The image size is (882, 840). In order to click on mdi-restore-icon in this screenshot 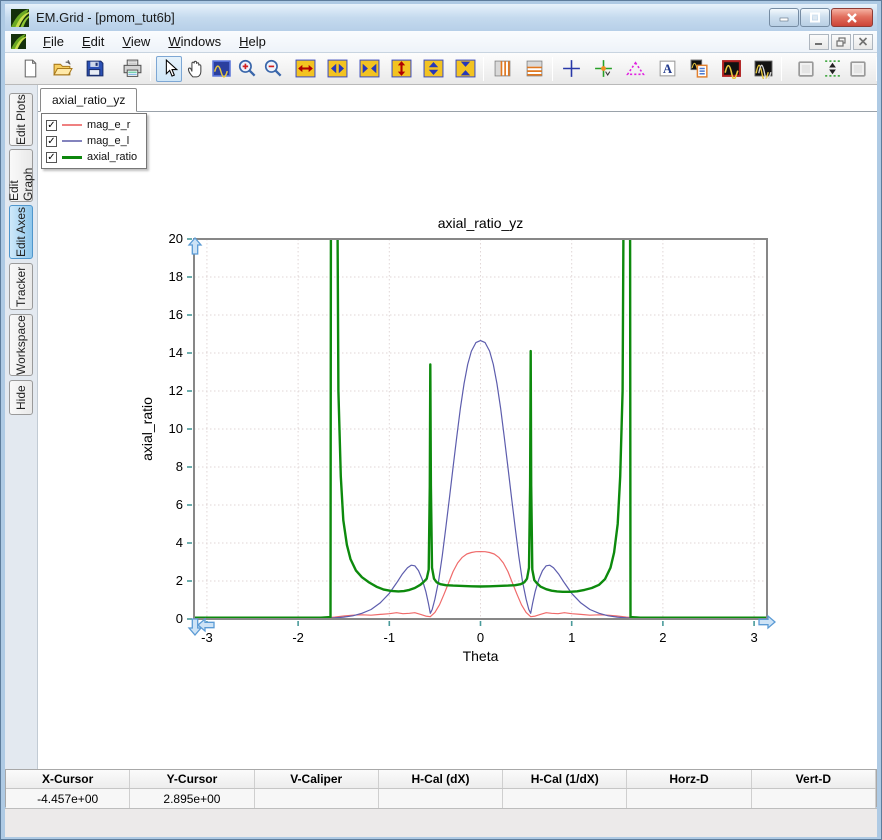, I will do `click(840, 41)`.